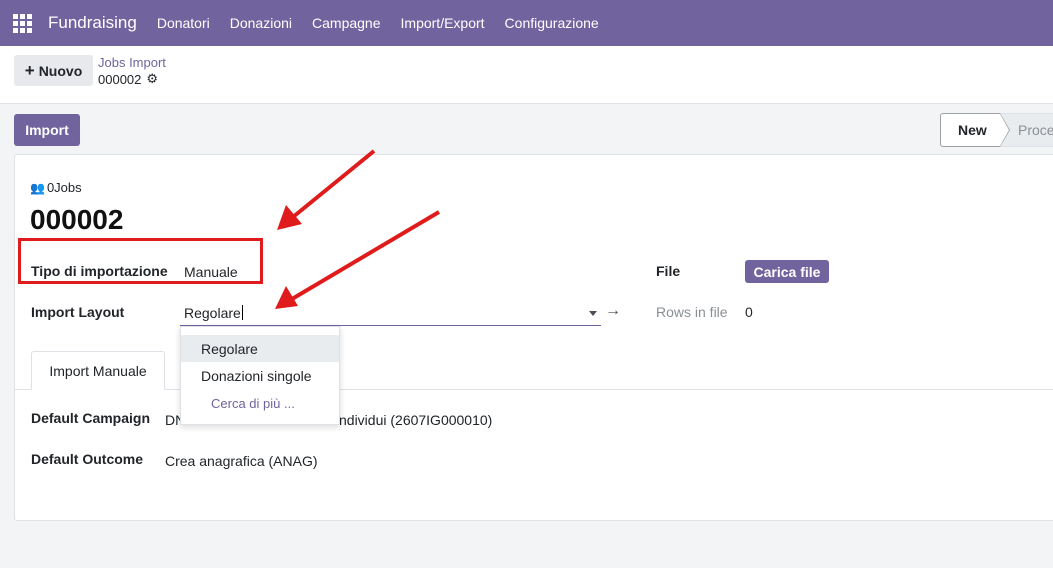 This screenshot has height=568, width=1053. Describe the element at coordinates (593, 313) in the screenshot. I see `dropdown-caret-icon` at that location.